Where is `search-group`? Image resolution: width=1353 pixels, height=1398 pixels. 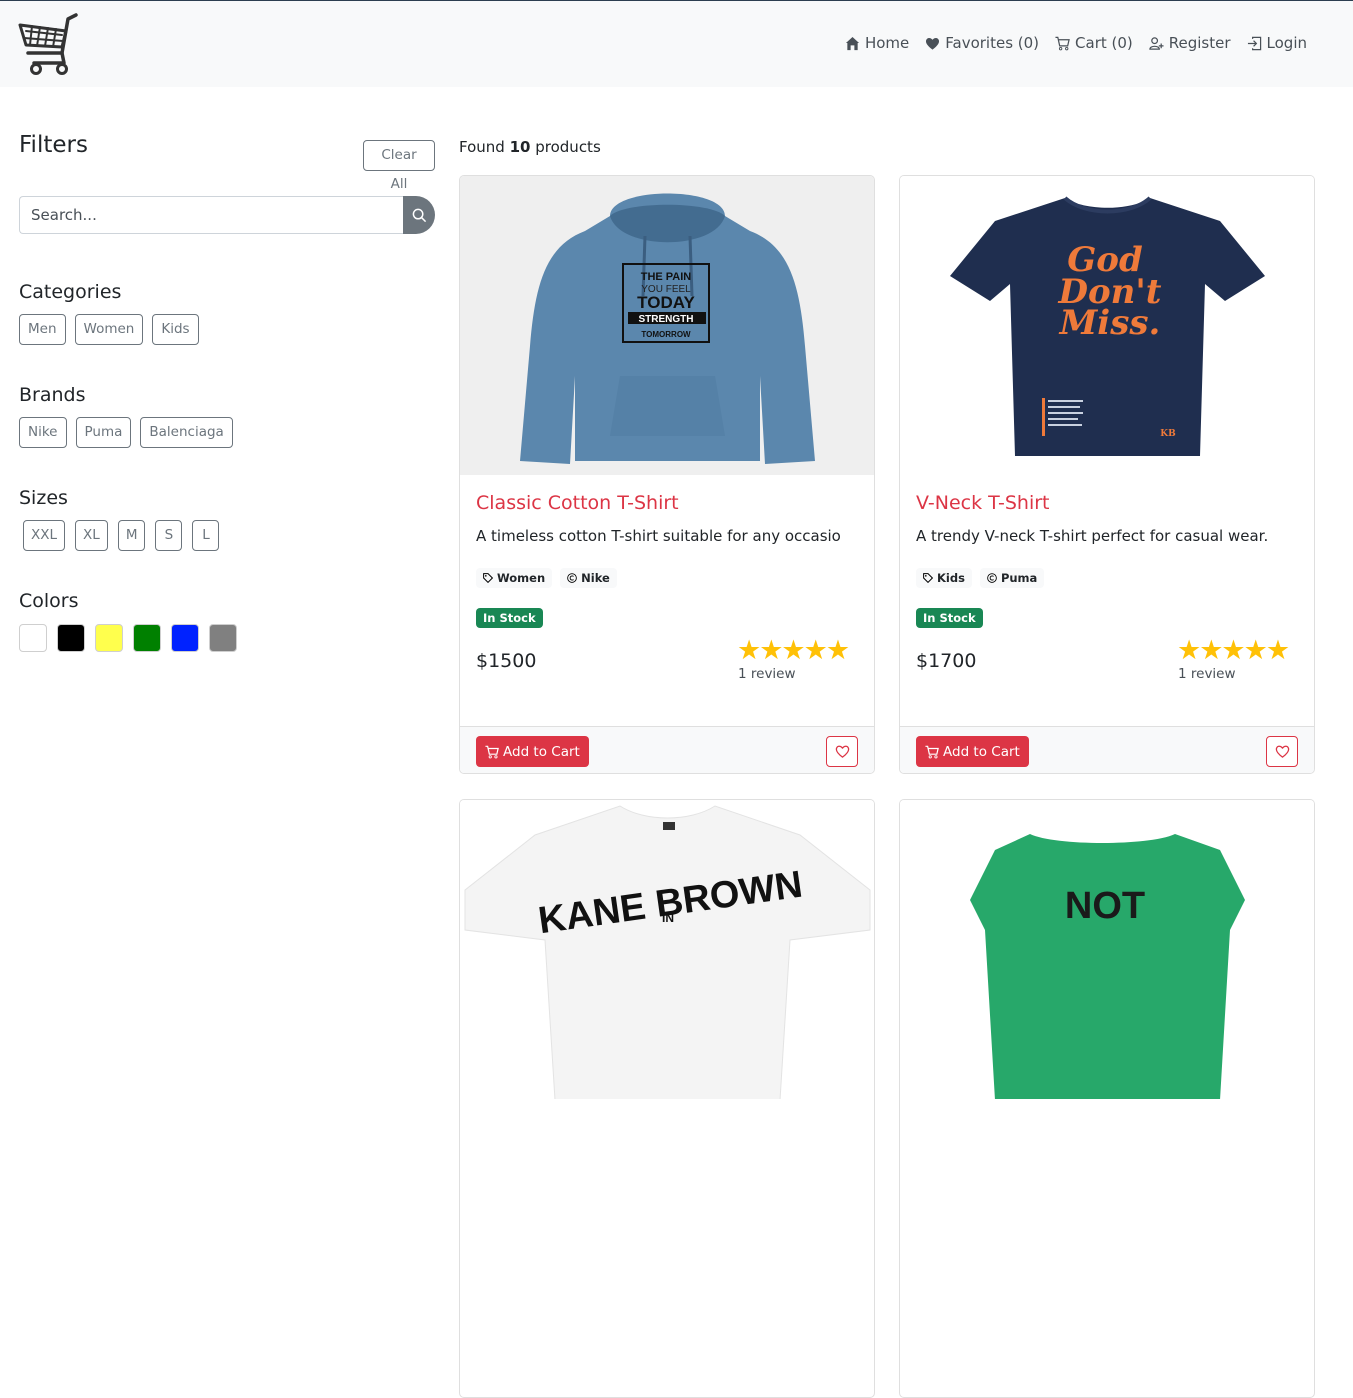 search-group is located at coordinates (227, 215).